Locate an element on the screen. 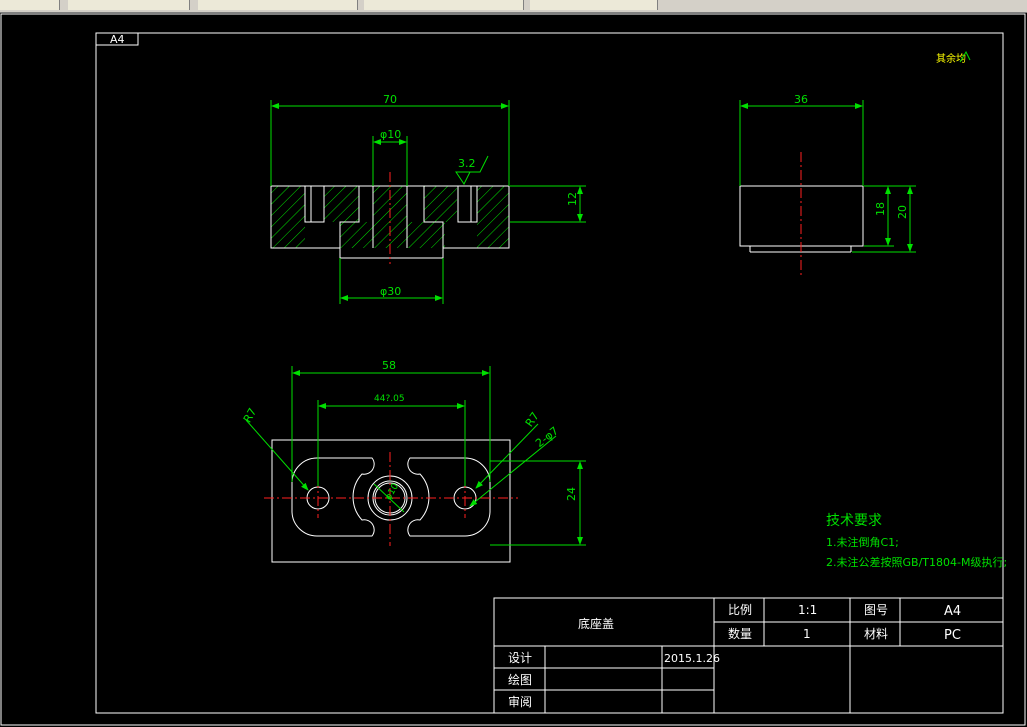 This screenshot has height=727, width=1027. dim-h20: 20 is located at coordinates (902, 212).